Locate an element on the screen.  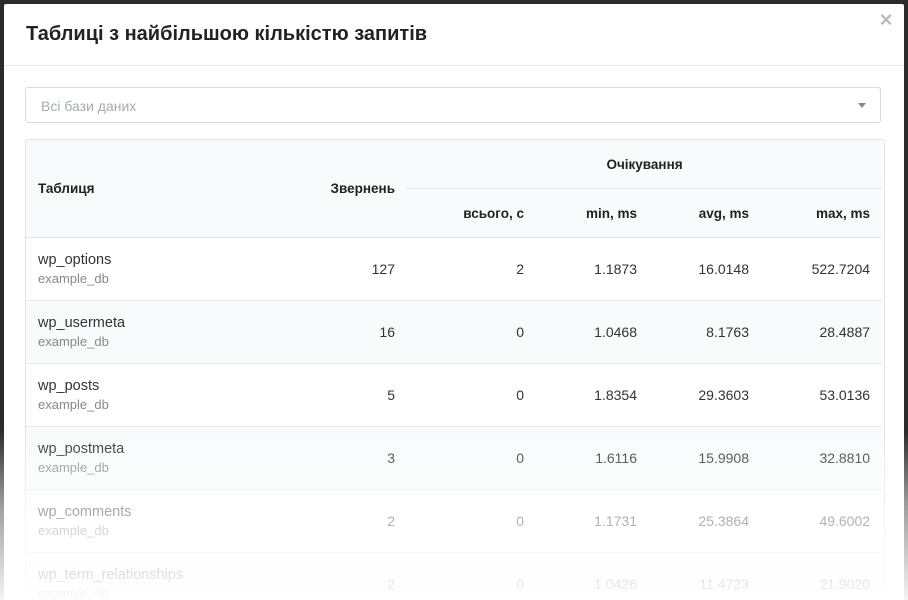
column-header-max: max, ms is located at coordinates (822, 213).